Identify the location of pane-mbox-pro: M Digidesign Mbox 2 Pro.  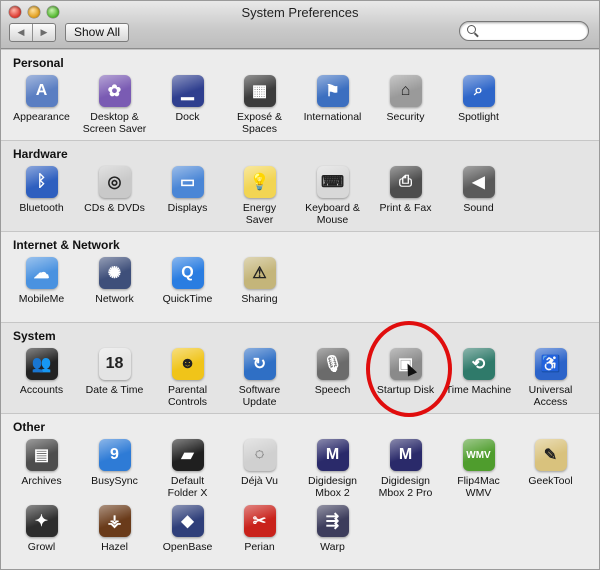
(405, 469).